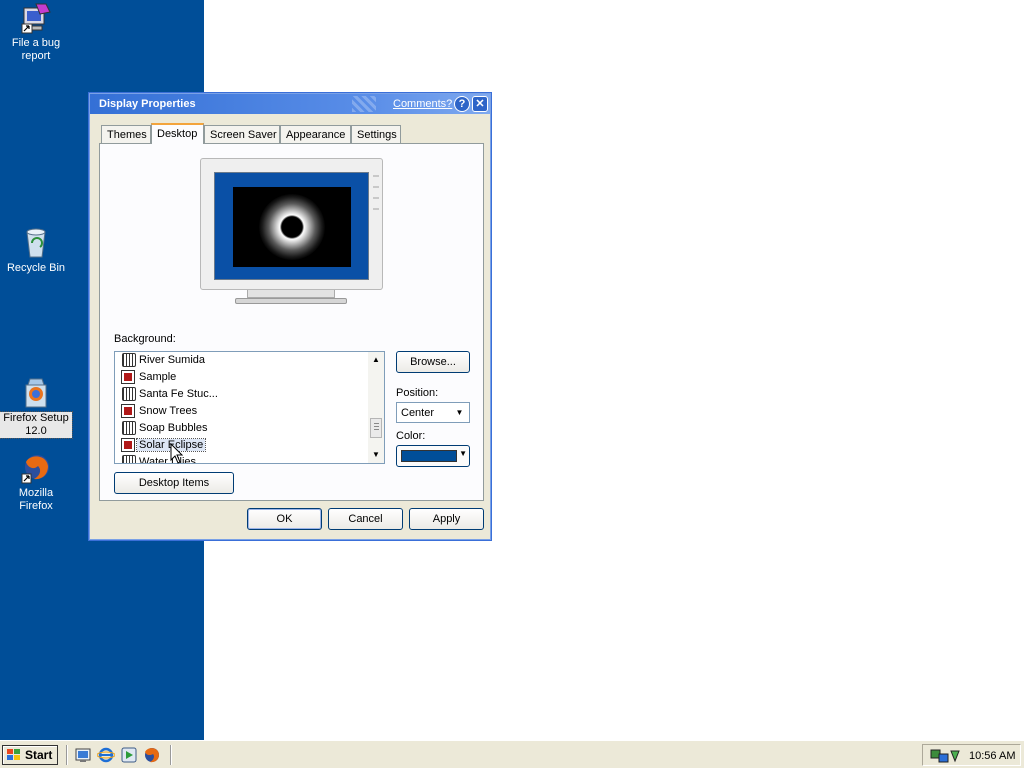 The image size is (1024, 768). What do you see at coordinates (376, 134) in the screenshot?
I see `tab-settings: Settings` at bounding box center [376, 134].